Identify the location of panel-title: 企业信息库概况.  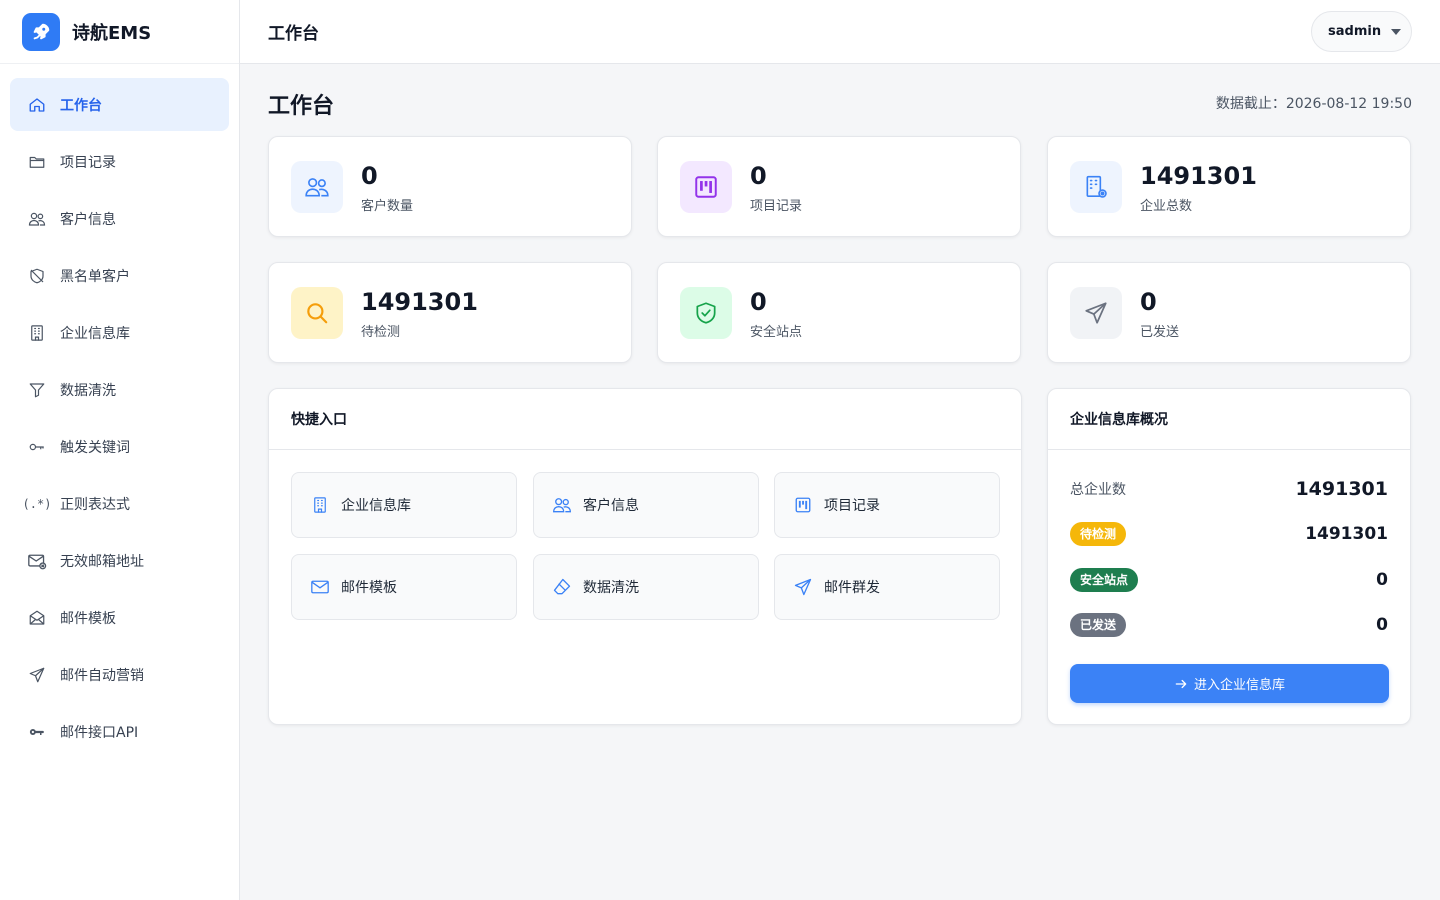
(1229, 419).